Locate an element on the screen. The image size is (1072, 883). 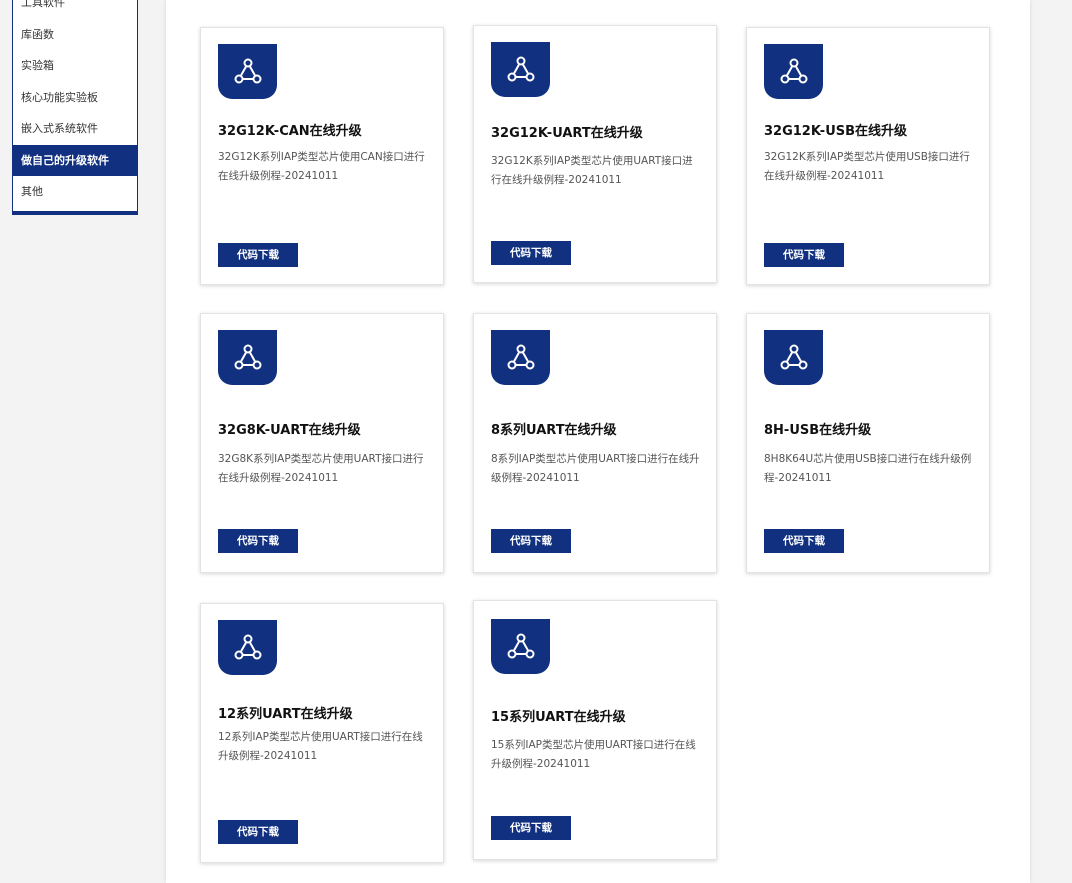
card-description: 8H8K64U芯片使用USB接口进行在线升级例程-20241011 is located at coordinates (868, 468).